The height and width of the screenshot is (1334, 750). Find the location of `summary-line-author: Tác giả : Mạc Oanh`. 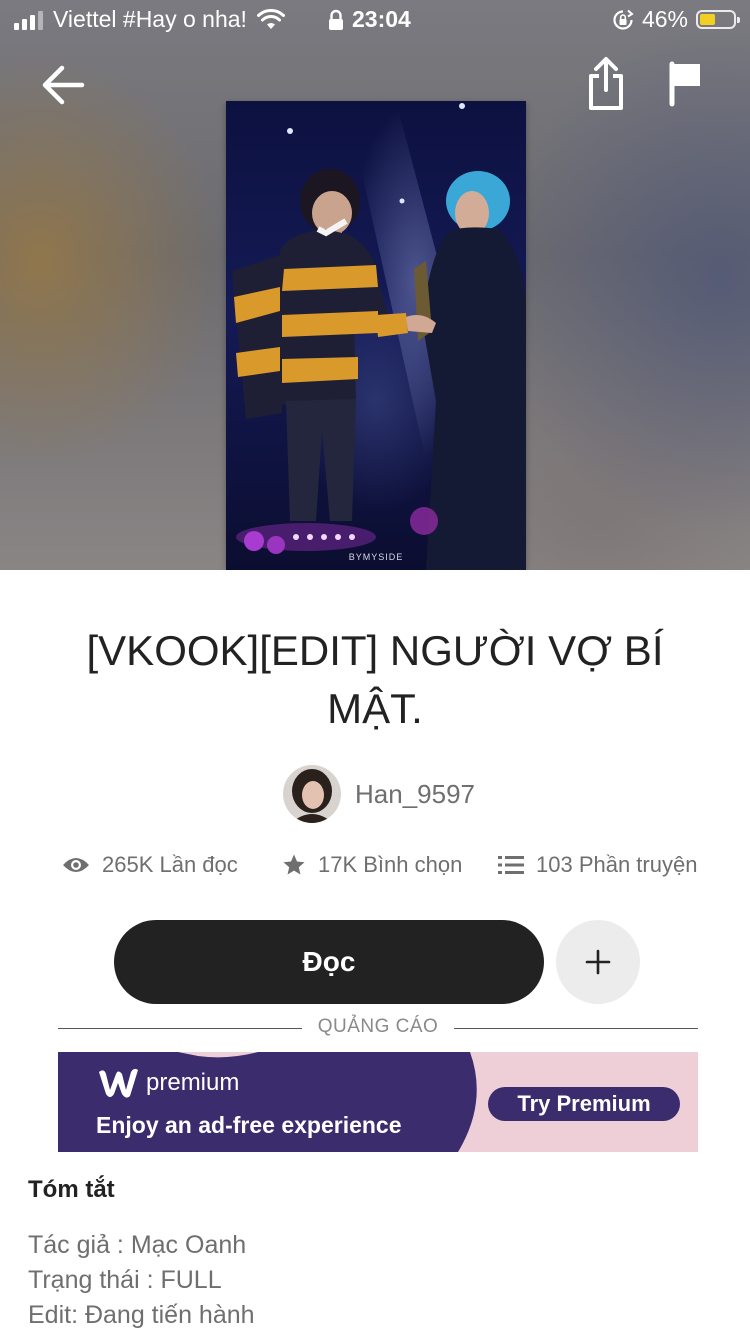

summary-line-author: Tác giả : Mạc Oanh is located at coordinates (137, 1245).